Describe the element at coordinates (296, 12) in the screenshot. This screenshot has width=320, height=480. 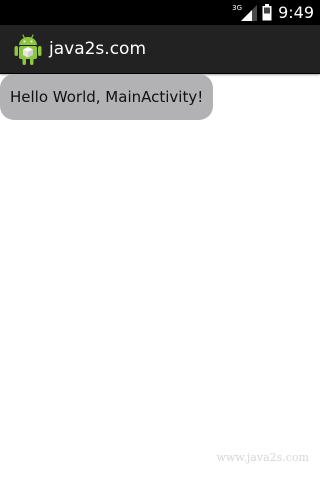
I see `status-clock: 9:49` at that location.